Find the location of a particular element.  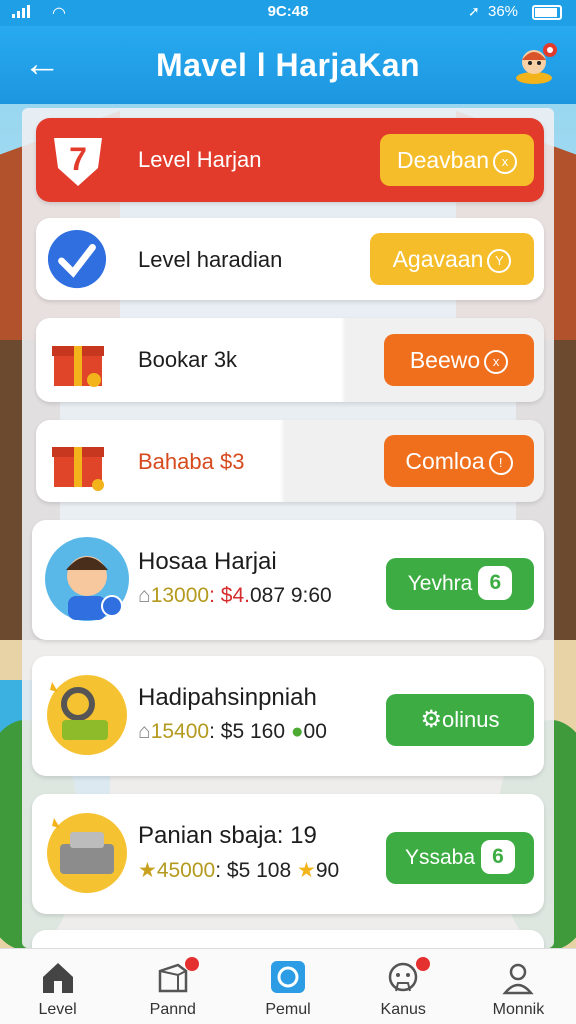

row-action-button: Deavban x is located at coordinates (457, 160).